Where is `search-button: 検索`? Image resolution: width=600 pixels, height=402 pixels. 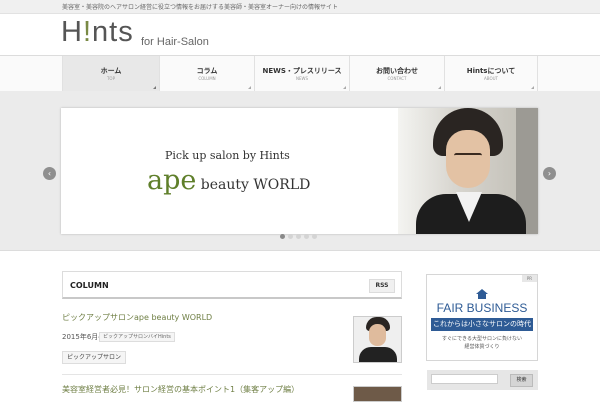
search-button: 検索 is located at coordinates (521, 380).